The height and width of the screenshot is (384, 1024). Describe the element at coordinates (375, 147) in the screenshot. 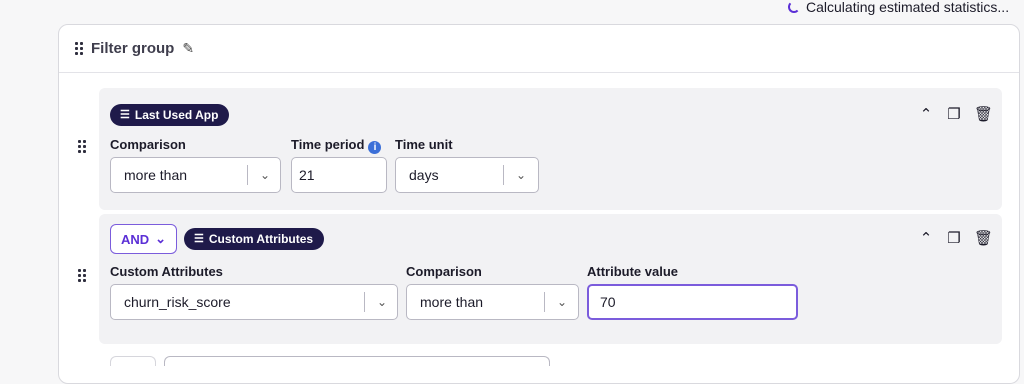

I see `info-icon: i` at that location.